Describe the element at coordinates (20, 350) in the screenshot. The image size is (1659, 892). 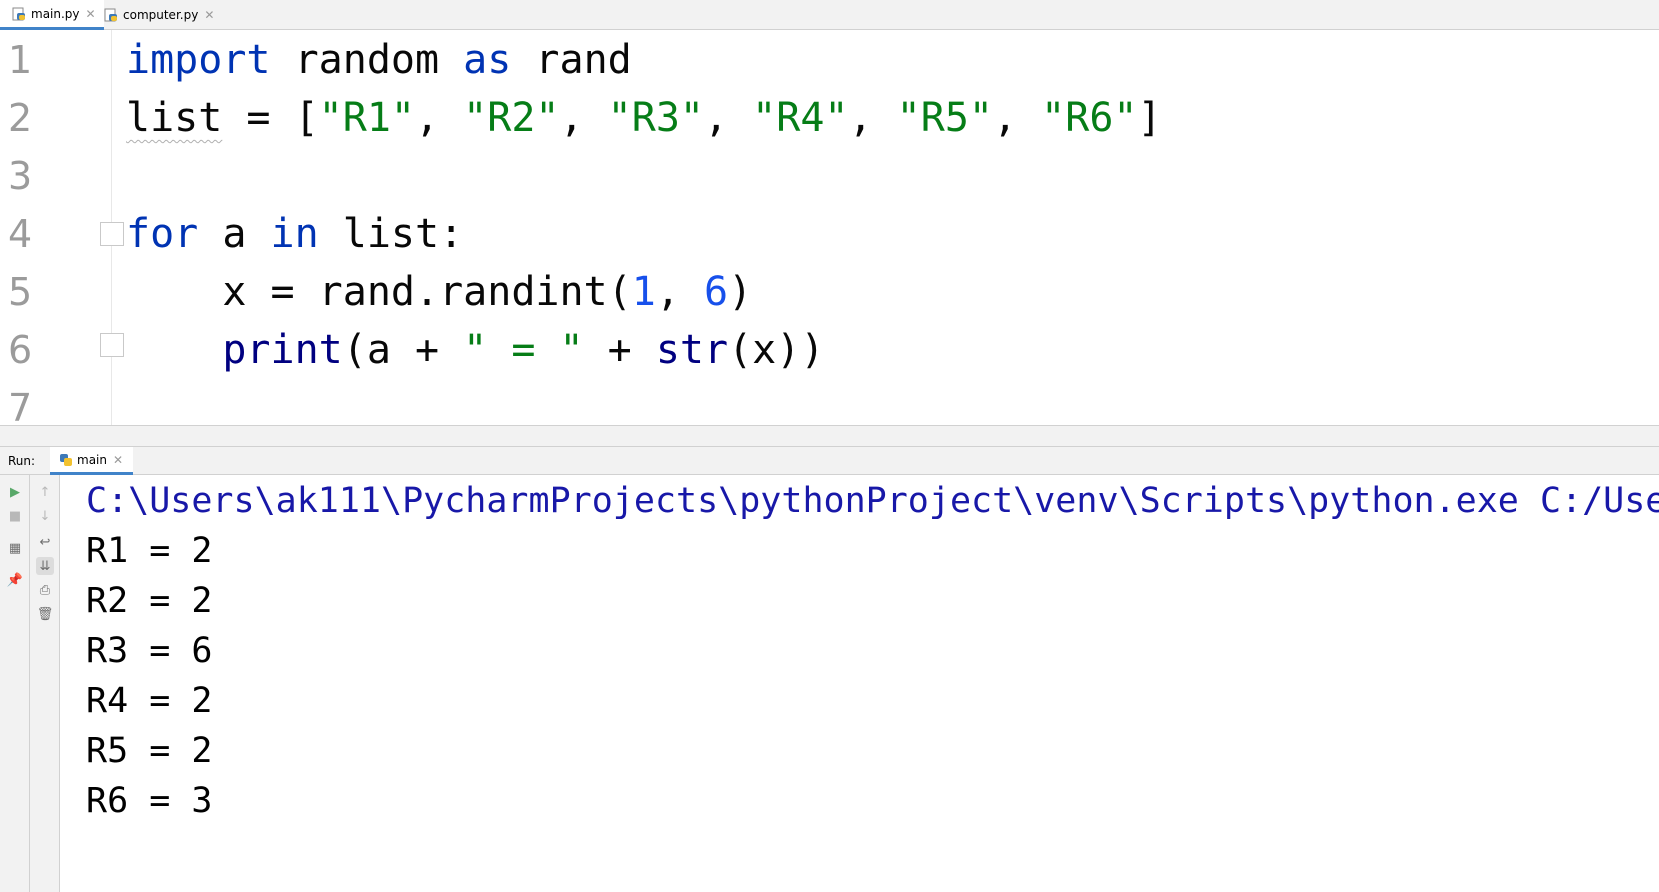
I see `line-number: 6` at that location.